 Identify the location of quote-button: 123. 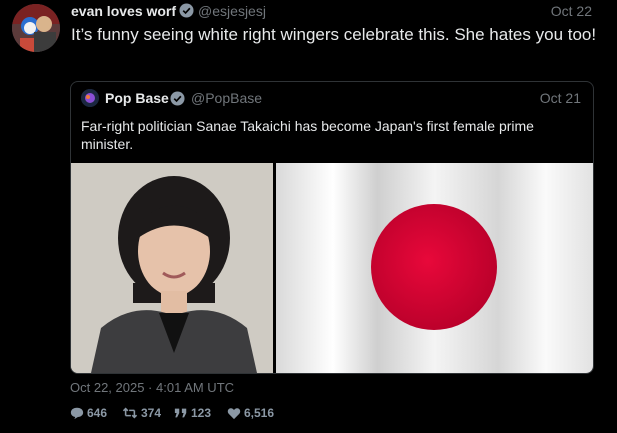
(192, 413).